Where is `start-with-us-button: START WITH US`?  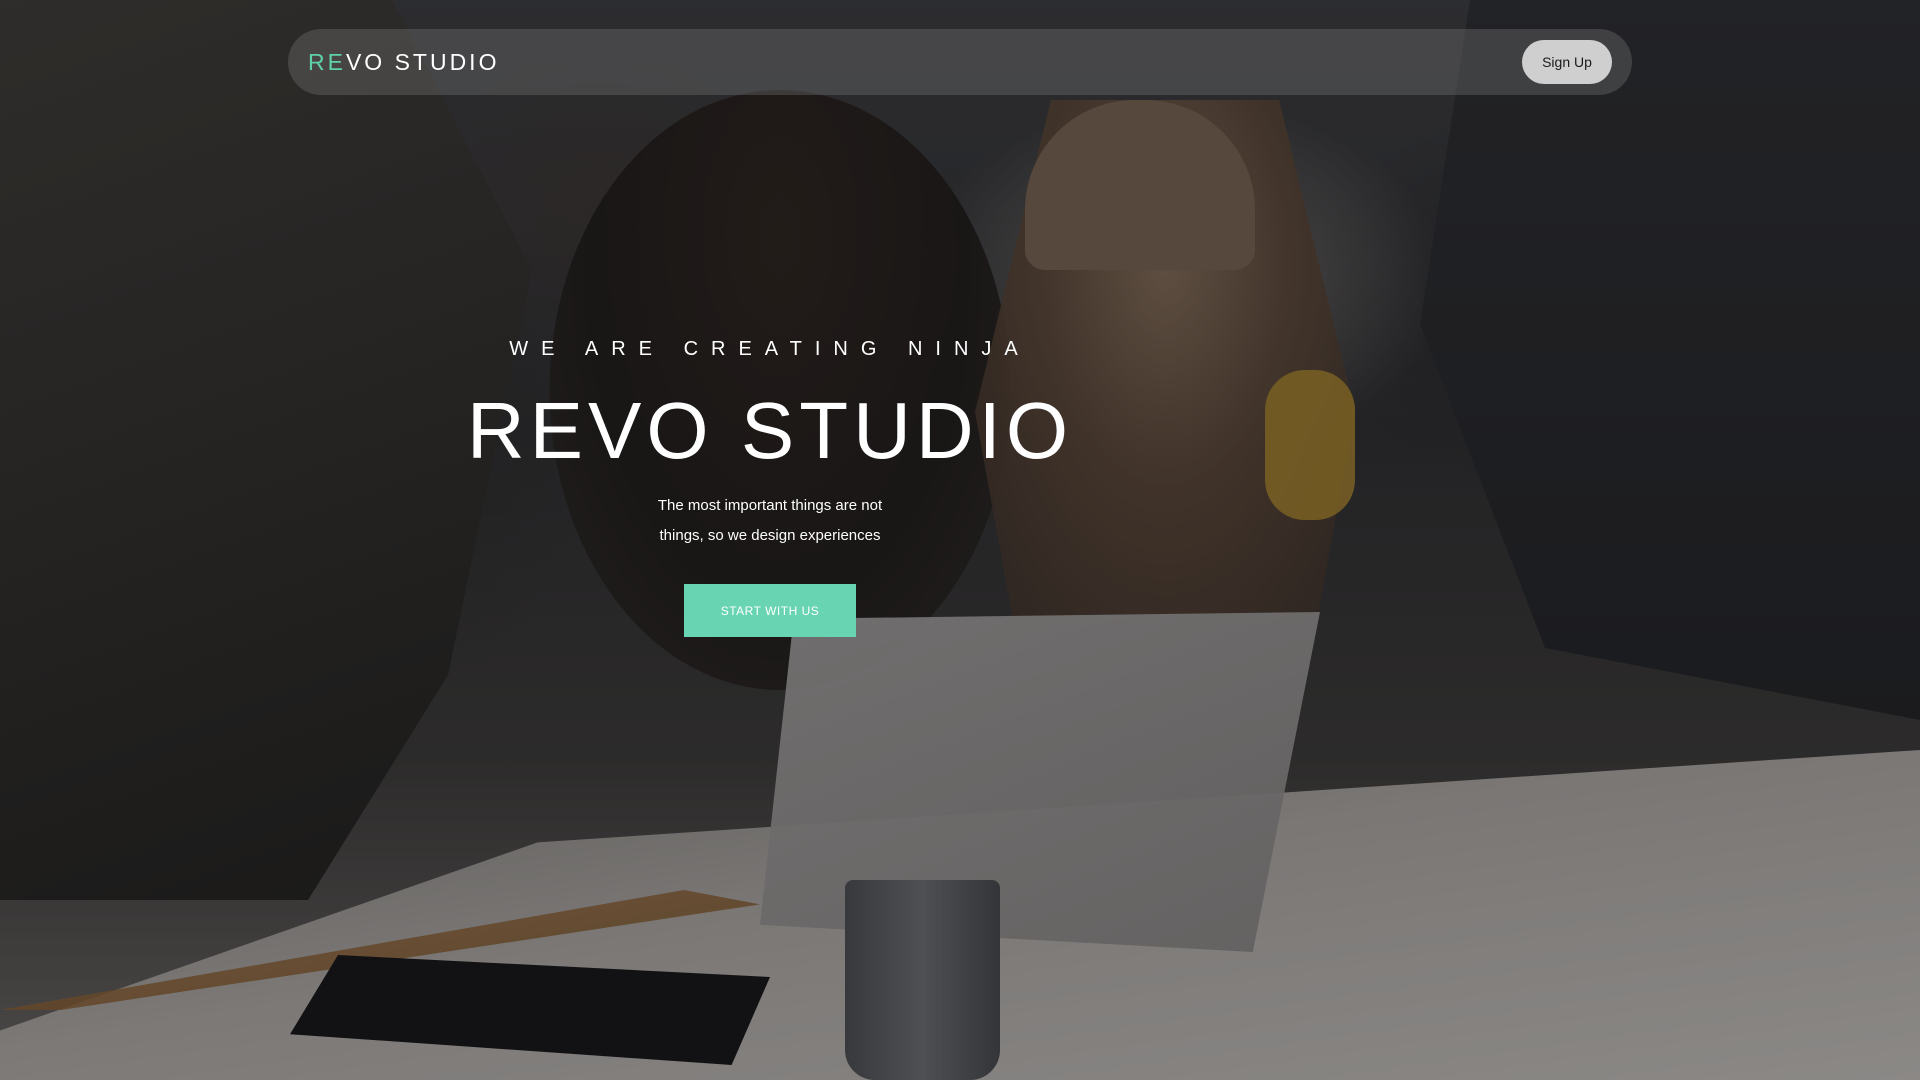 start-with-us-button: START WITH US is located at coordinates (770, 610).